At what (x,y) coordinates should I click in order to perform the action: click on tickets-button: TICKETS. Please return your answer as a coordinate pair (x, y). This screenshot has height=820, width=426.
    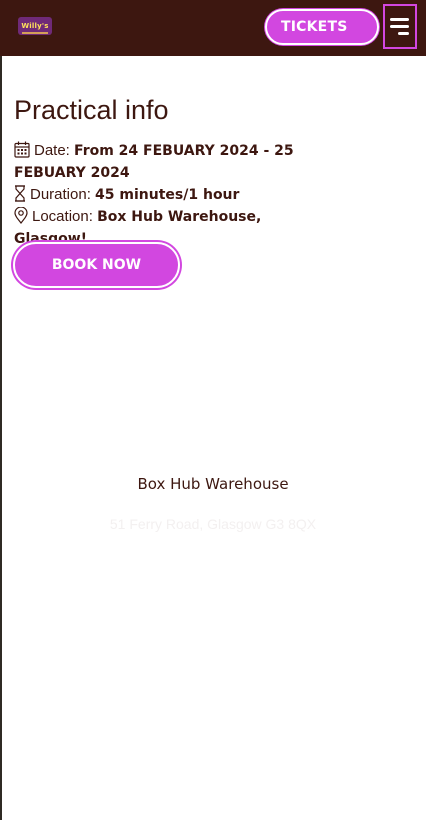
    Looking at the image, I should click on (322, 27).